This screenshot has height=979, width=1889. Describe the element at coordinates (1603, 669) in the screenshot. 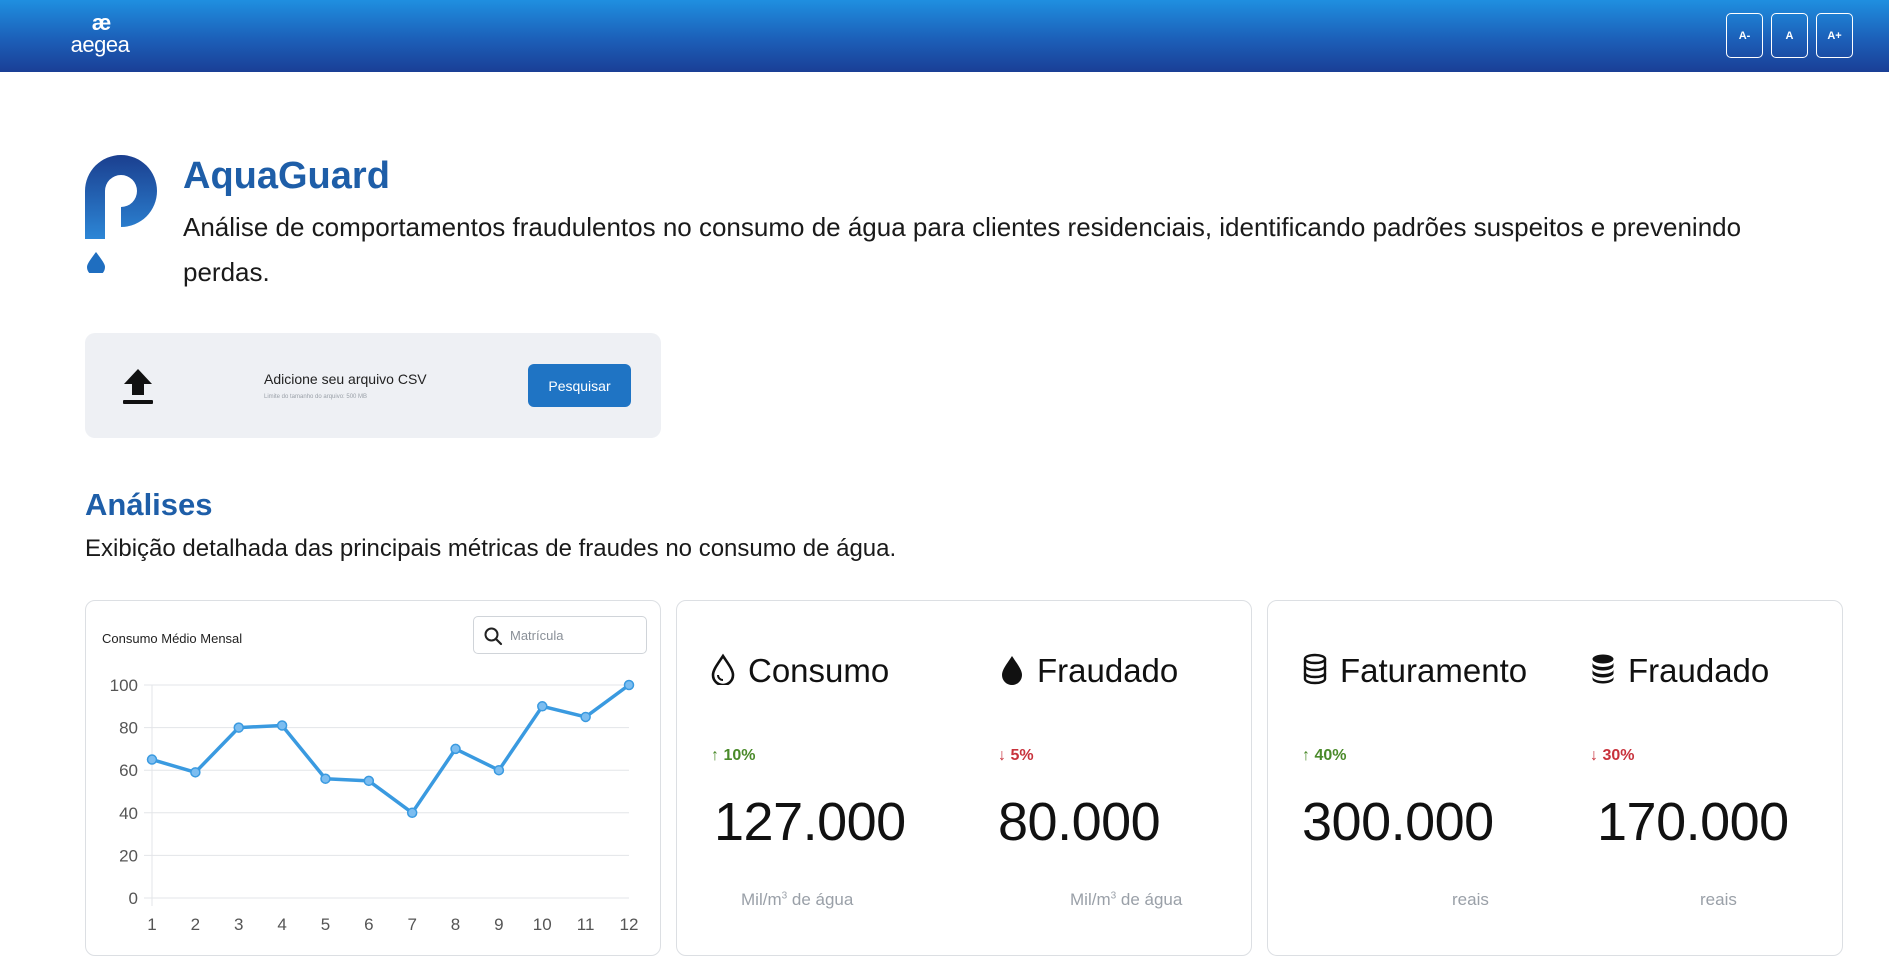

I see `database-filled-icon` at that location.